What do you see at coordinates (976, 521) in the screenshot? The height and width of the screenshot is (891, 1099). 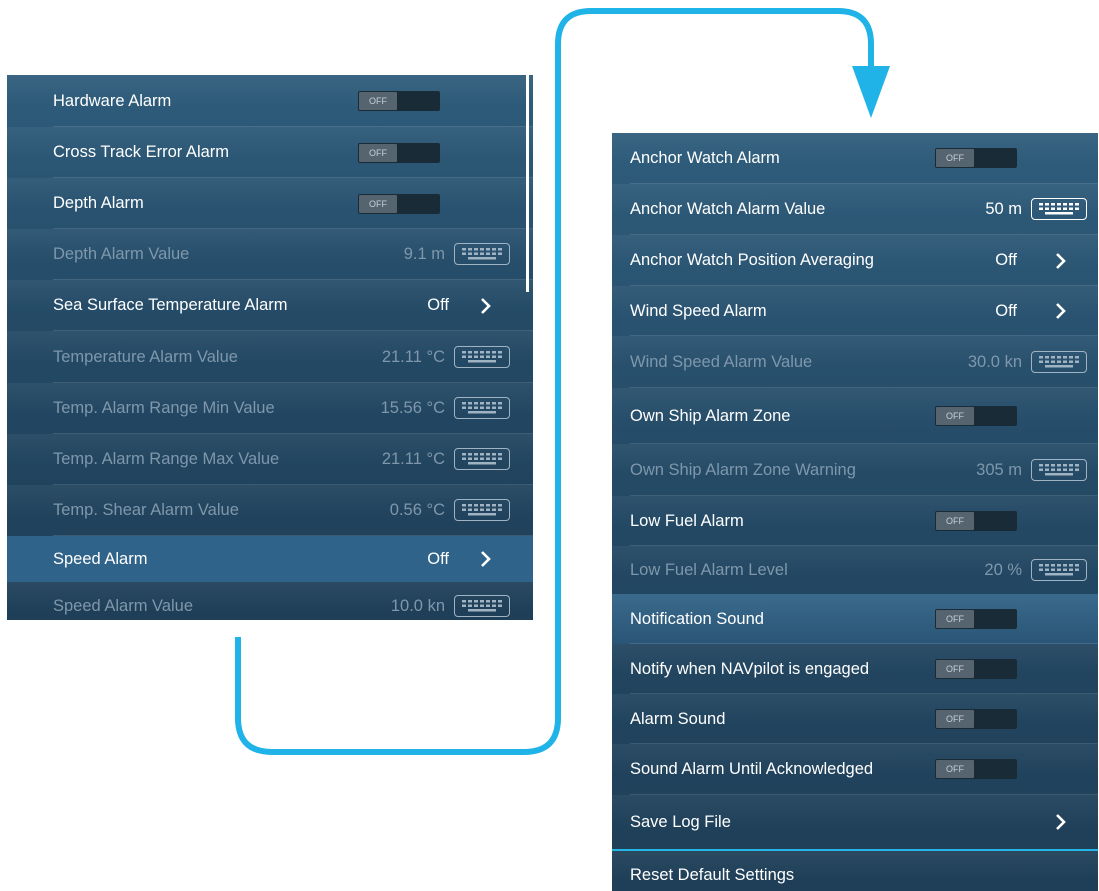 I see `low-fuel-alarm-toggle: OFF` at bounding box center [976, 521].